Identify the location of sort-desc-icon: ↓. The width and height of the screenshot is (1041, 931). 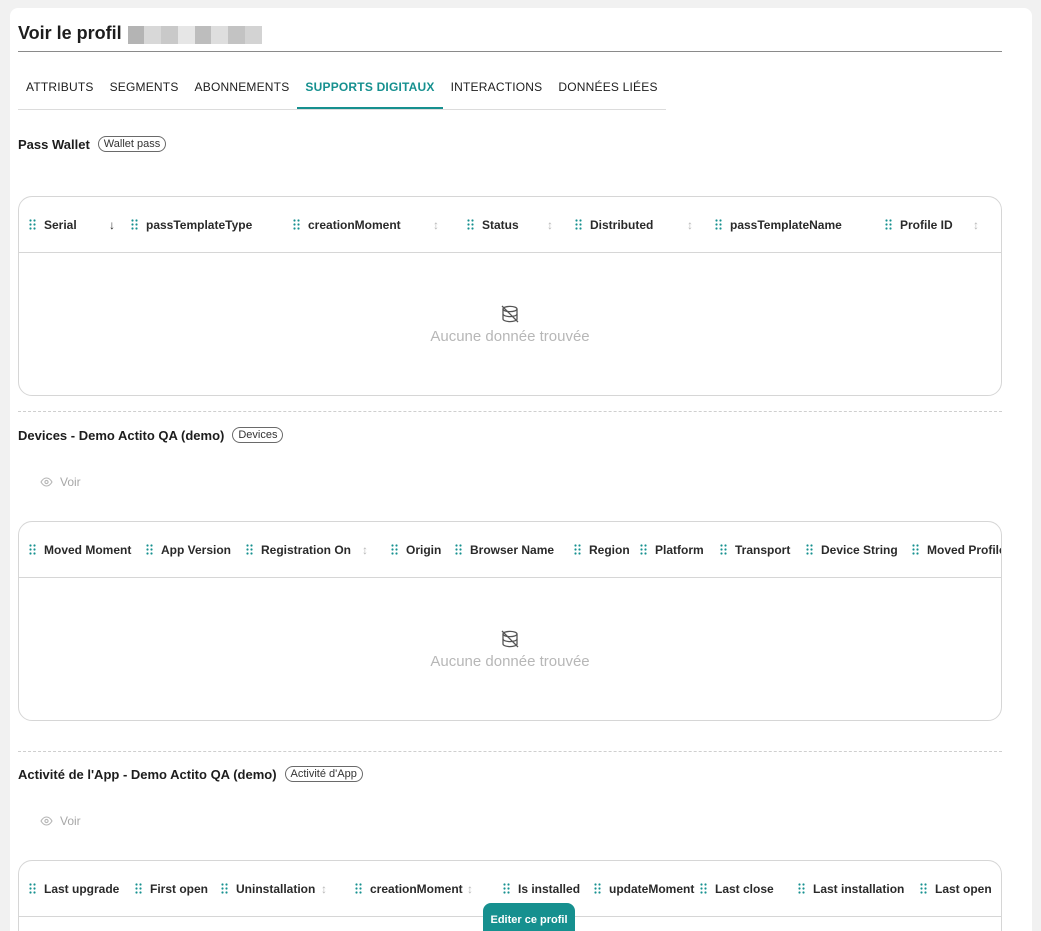
(112, 225).